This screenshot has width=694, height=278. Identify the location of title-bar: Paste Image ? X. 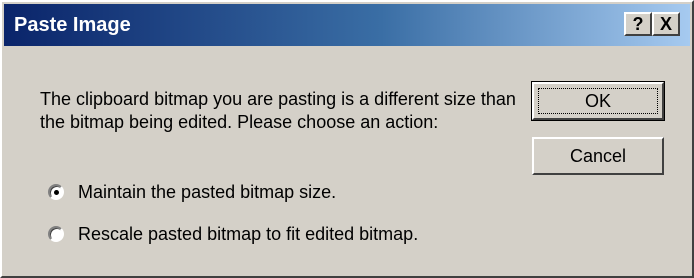
(347, 25).